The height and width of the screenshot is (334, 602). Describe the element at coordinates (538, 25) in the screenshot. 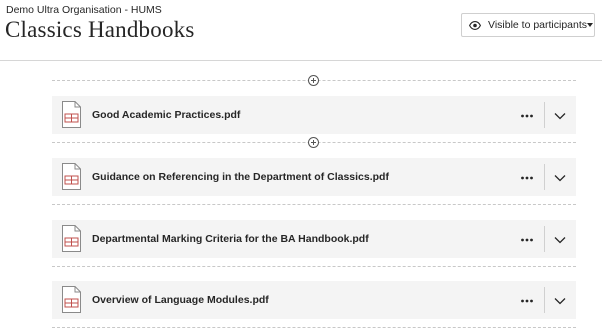

I see `visibility-label: Visible to participants` at that location.